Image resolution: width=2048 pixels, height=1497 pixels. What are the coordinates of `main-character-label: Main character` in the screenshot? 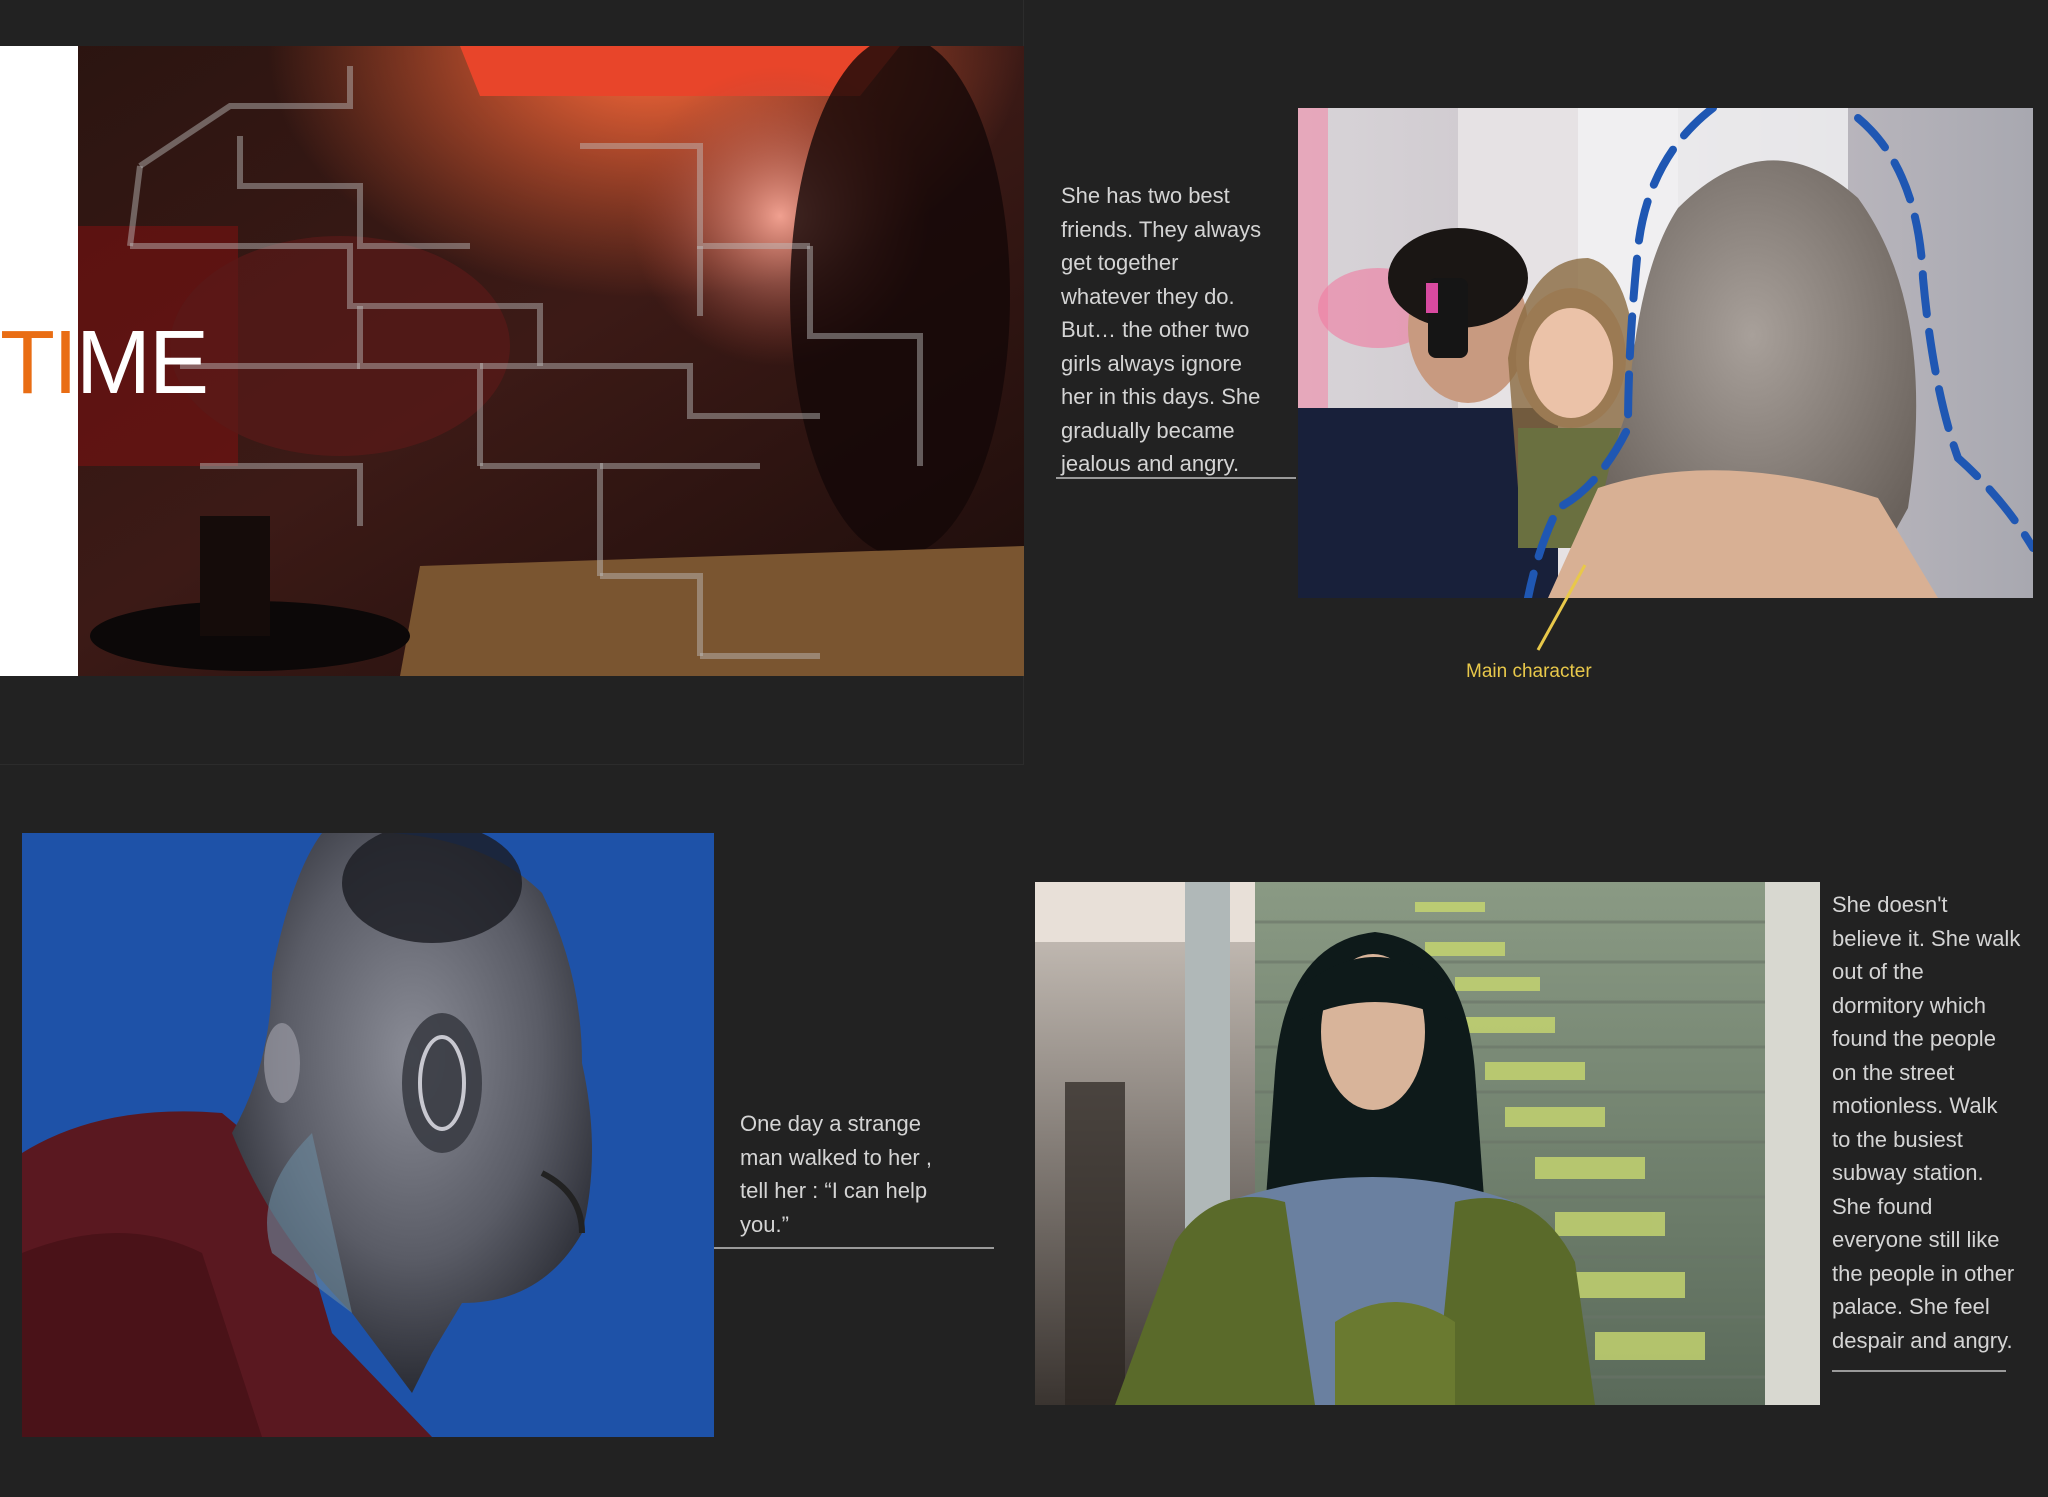 It's located at (1529, 671).